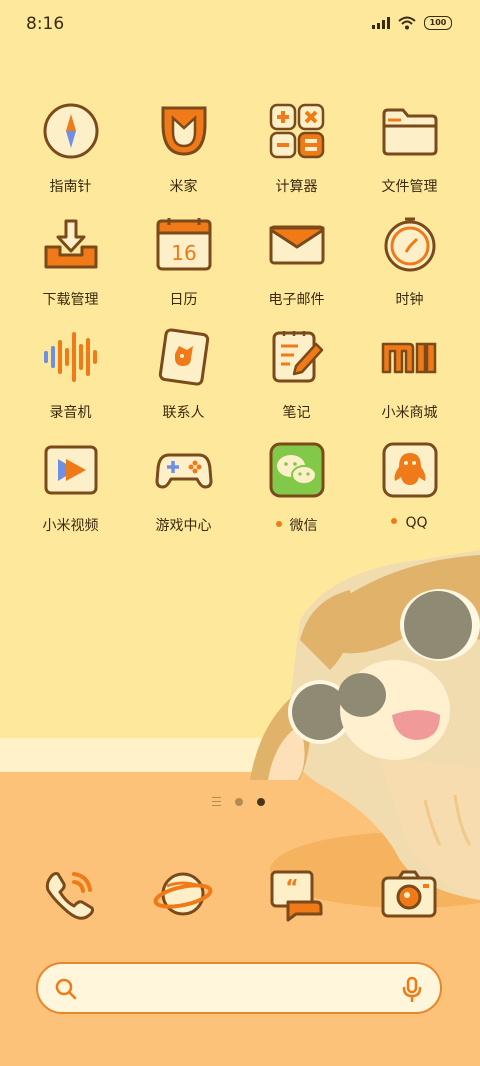 This screenshot has width=480, height=1066. Describe the element at coordinates (66, 989) in the screenshot. I see `search-icon` at that location.